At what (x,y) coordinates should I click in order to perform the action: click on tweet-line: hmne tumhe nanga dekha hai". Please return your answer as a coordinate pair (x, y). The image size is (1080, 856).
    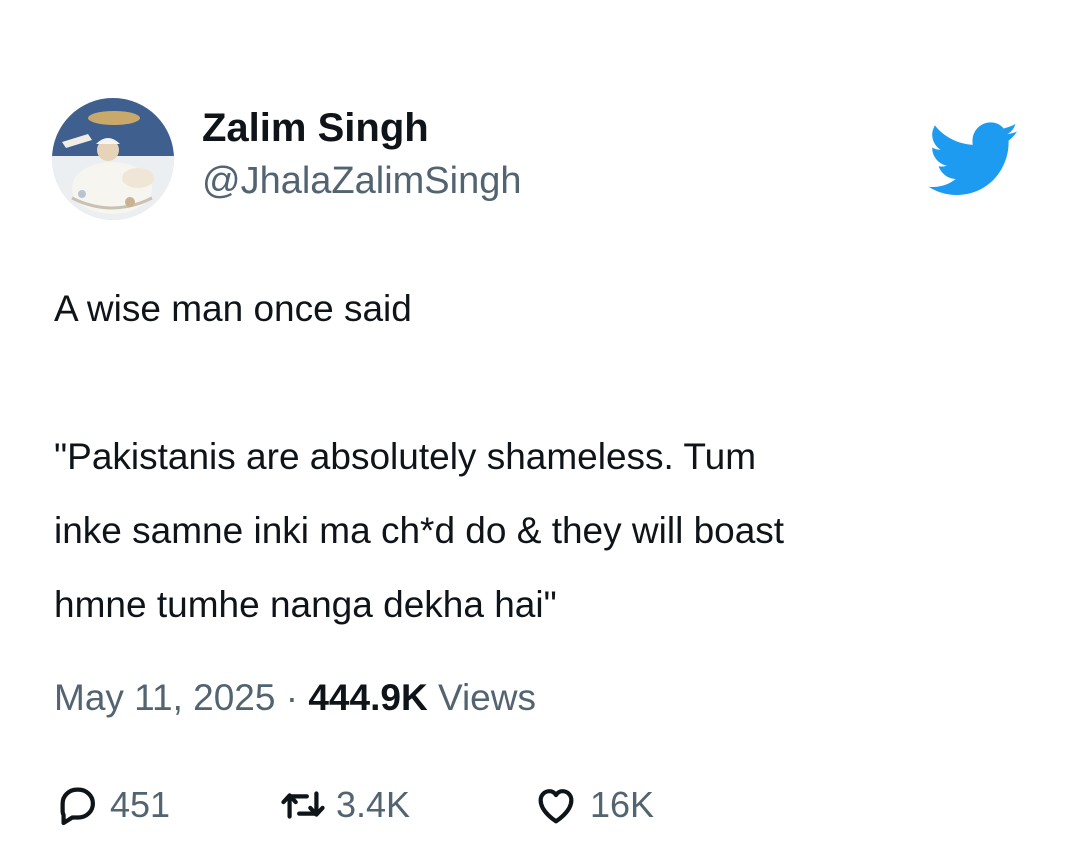
    Looking at the image, I should click on (305, 604).